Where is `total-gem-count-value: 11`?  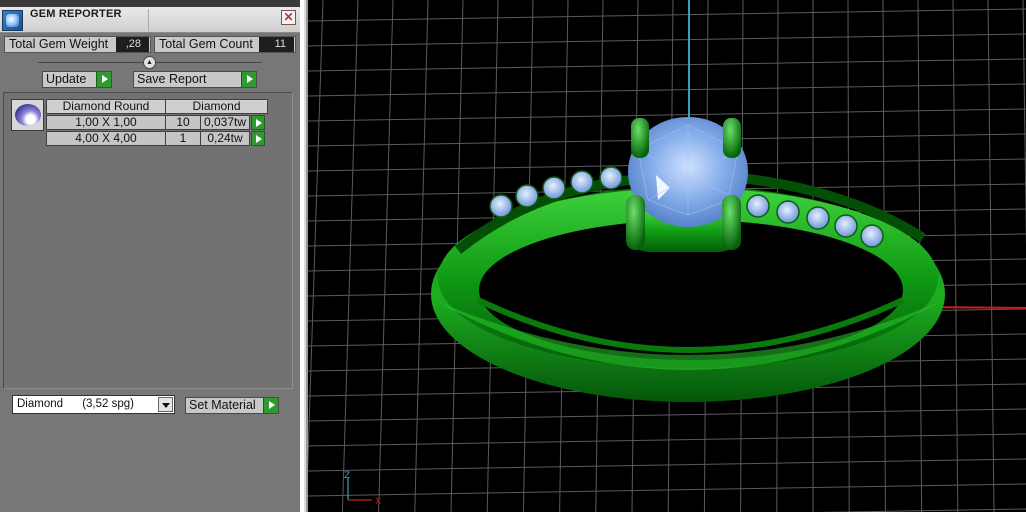 total-gem-count-value: 11 is located at coordinates (276, 44).